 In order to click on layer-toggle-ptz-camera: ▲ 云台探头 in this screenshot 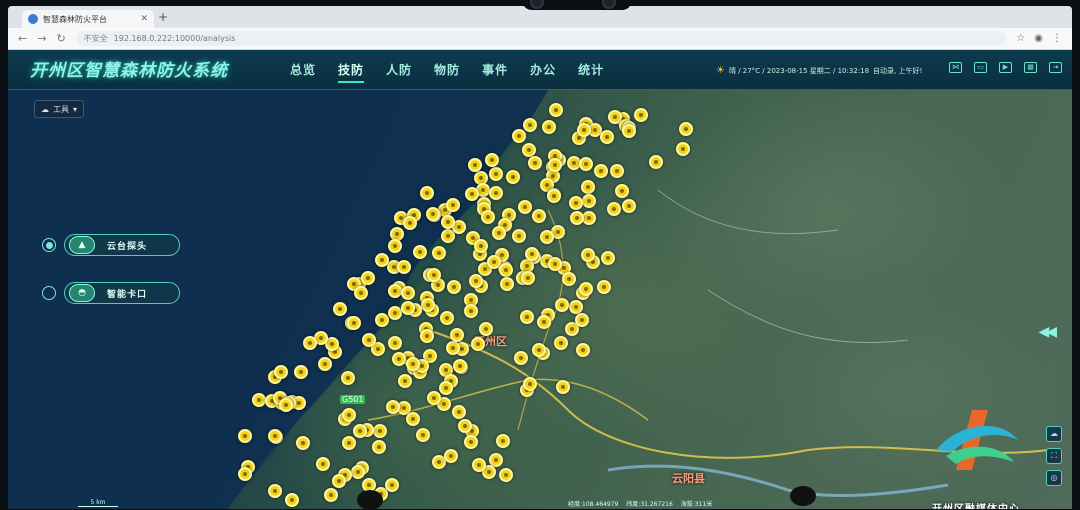, I will do `click(111, 245)`.